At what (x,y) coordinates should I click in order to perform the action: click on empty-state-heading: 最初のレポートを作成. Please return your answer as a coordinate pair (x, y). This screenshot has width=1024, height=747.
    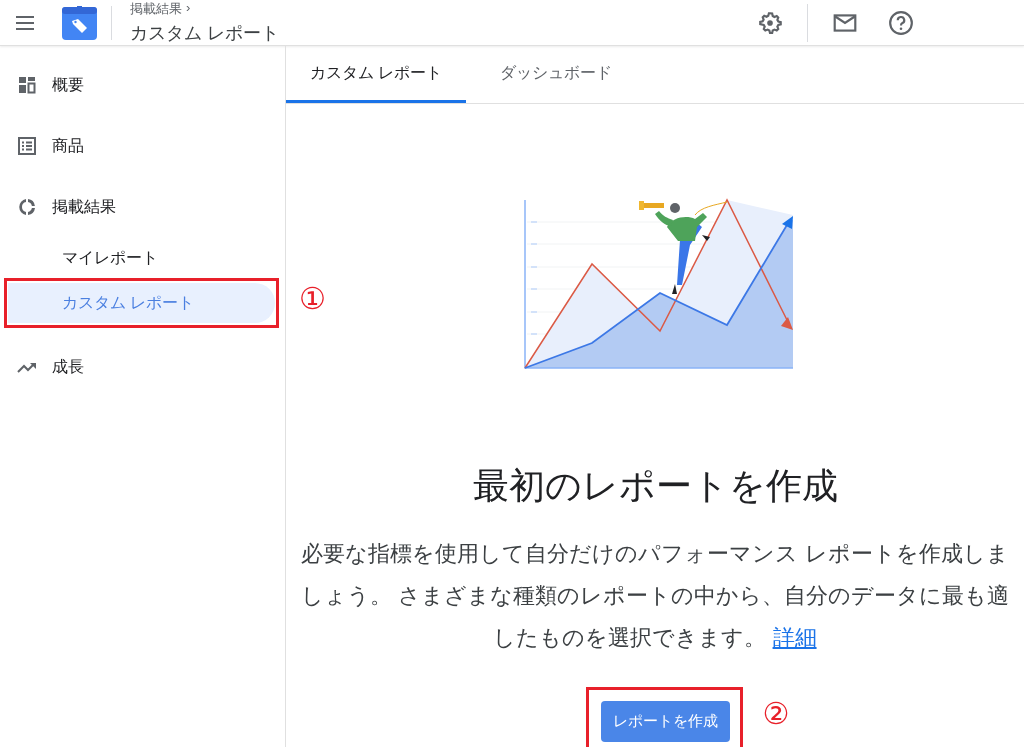
    Looking at the image, I should click on (655, 486).